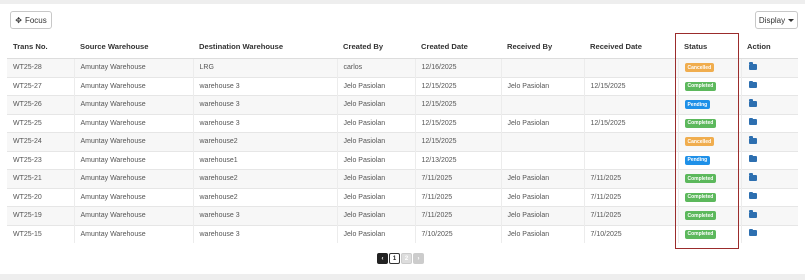 The image size is (805, 280). Describe the element at coordinates (40, 86) in the screenshot. I see `cell-trans-no: WT25-27` at that location.